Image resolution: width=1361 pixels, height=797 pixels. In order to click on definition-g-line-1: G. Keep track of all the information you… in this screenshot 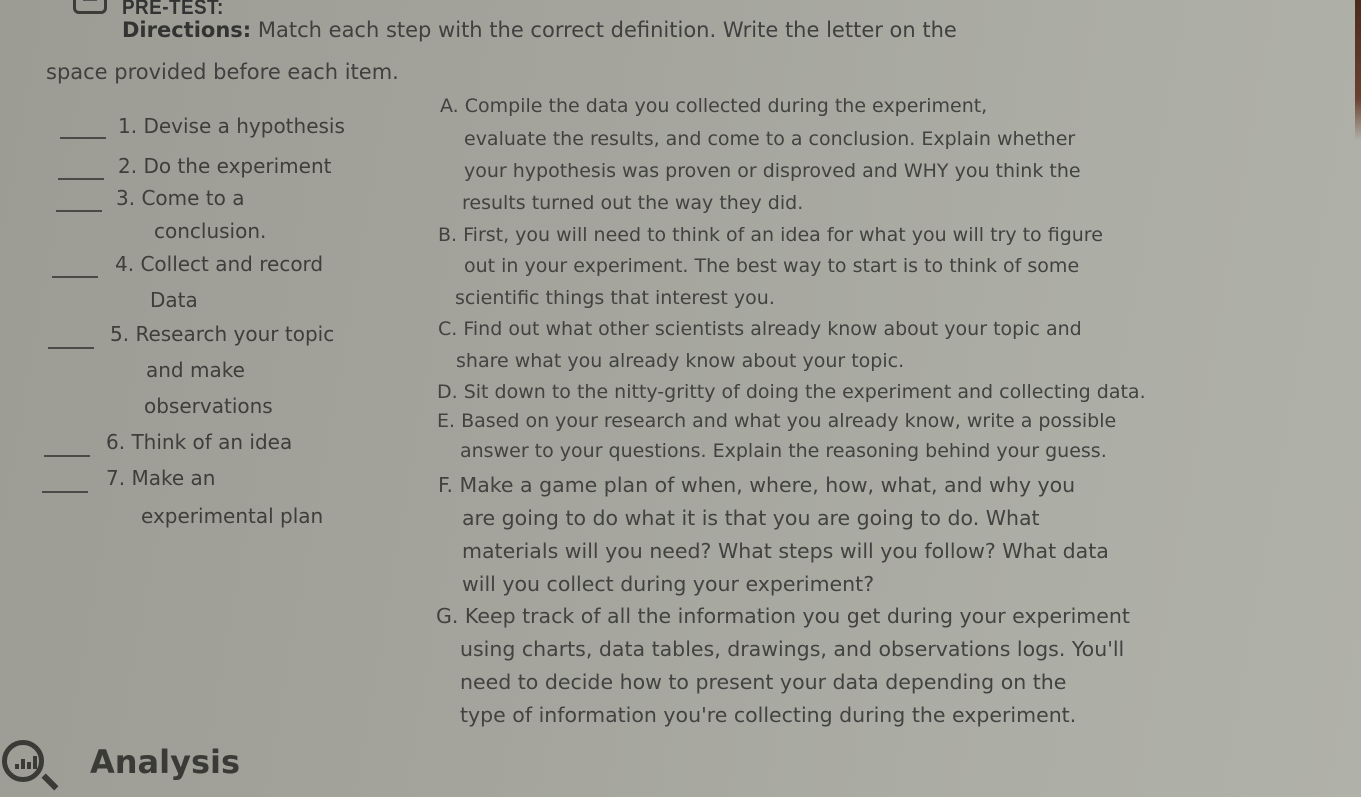, I will do `click(783, 616)`.